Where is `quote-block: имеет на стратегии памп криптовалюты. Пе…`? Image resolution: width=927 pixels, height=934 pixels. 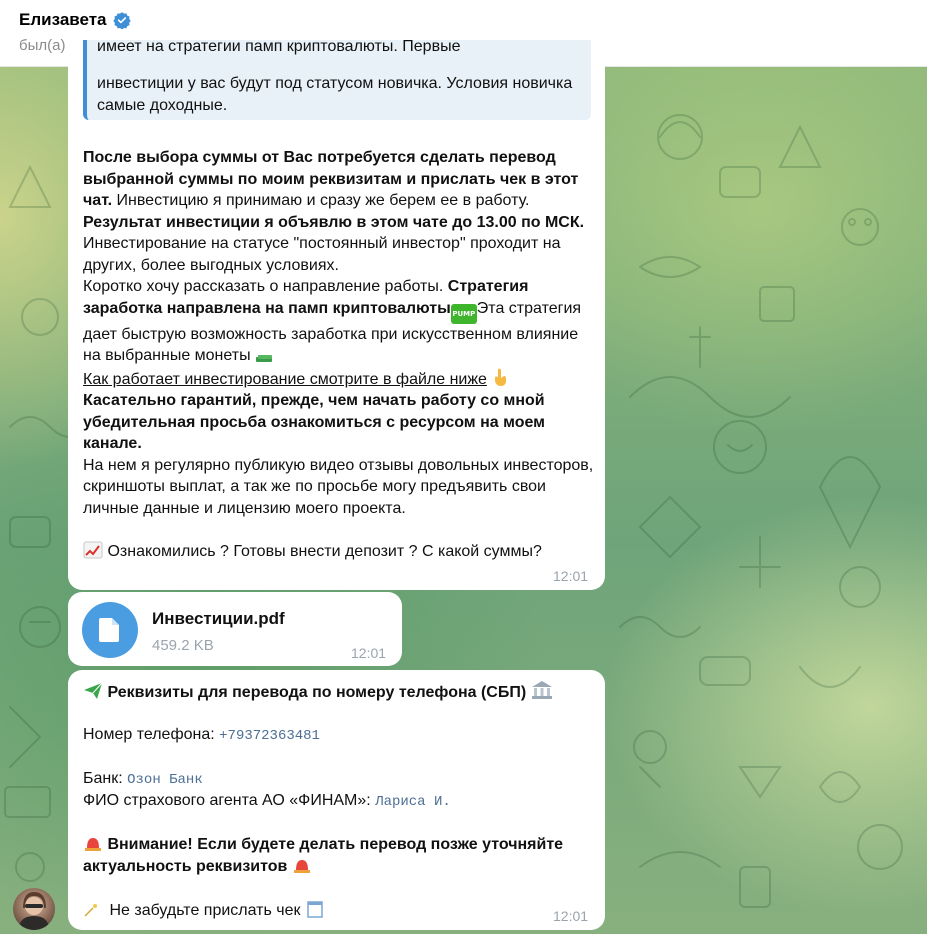
quote-block: имеет на стратегии памп криптовалюты. Пе… is located at coordinates (337, 80).